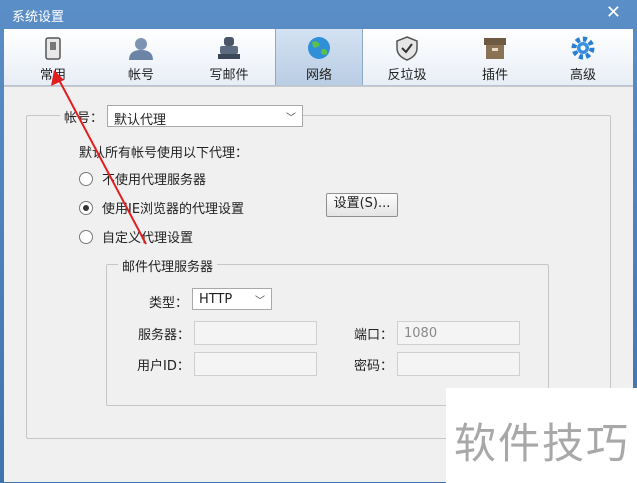 This screenshot has height=483, width=637. What do you see at coordinates (205, 116) in the screenshot?
I see `account-proxy-select: 默认代理 ﹀` at bounding box center [205, 116].